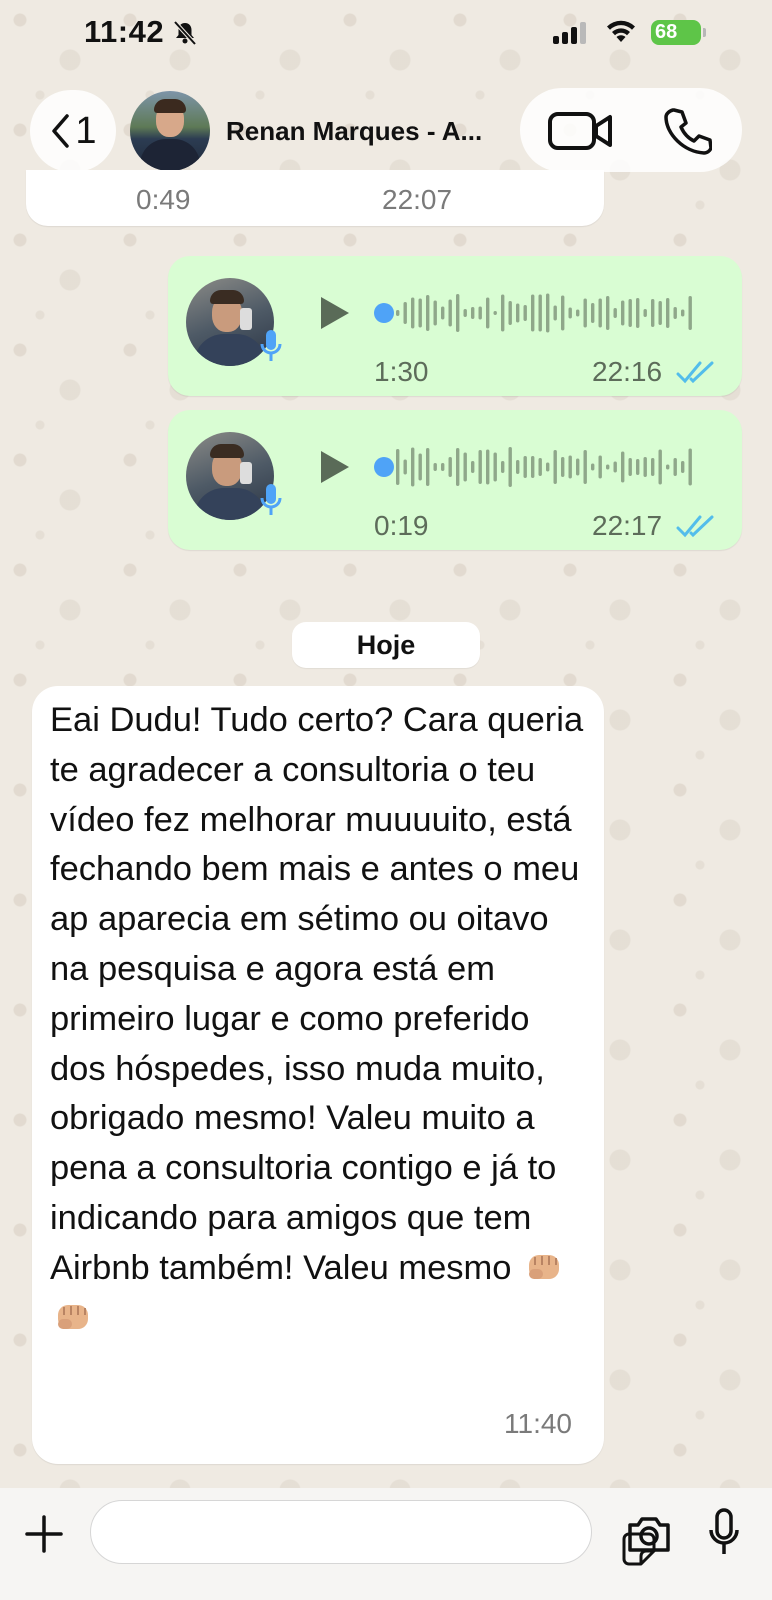 The height and width of the screenshot is (1600, 772). Describe the element at coordinates (627, 371) in the screenshot. I see `message-time: 22:16` at that location.